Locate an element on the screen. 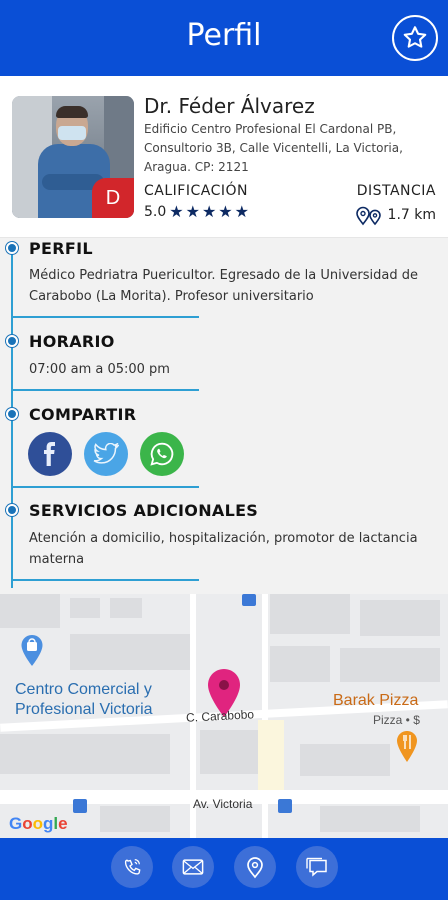 This screenshot has height=900, width=448. distance-label: DISTANCIA is located at coordinates (396, 191).